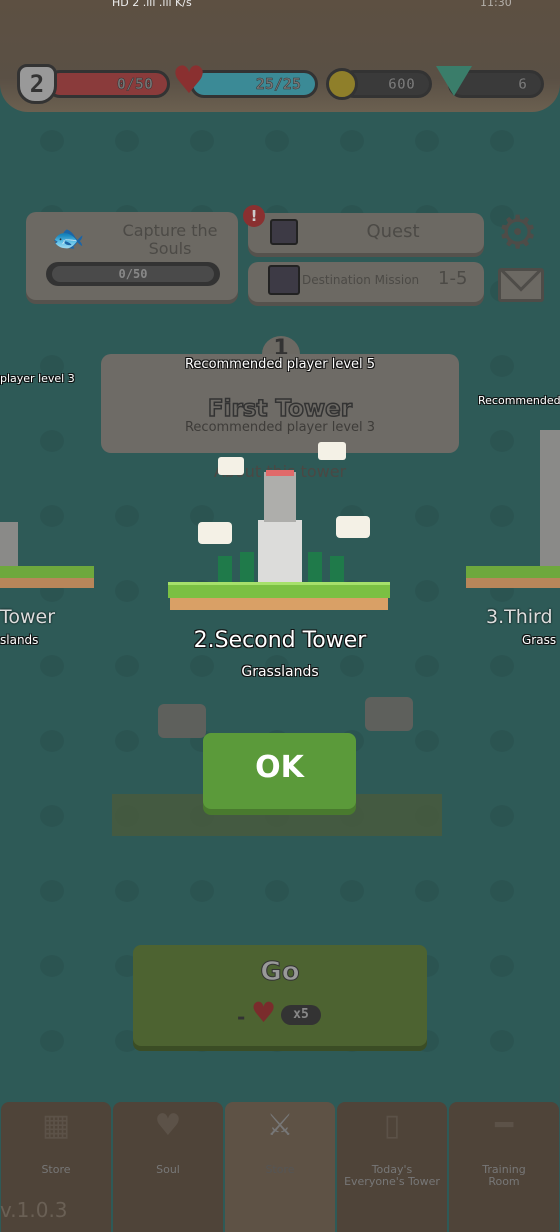  What do you see at coordinates (301, 1015) in the screenshot?
I see `go-cost: x5` at bounding box center [301, 1015].